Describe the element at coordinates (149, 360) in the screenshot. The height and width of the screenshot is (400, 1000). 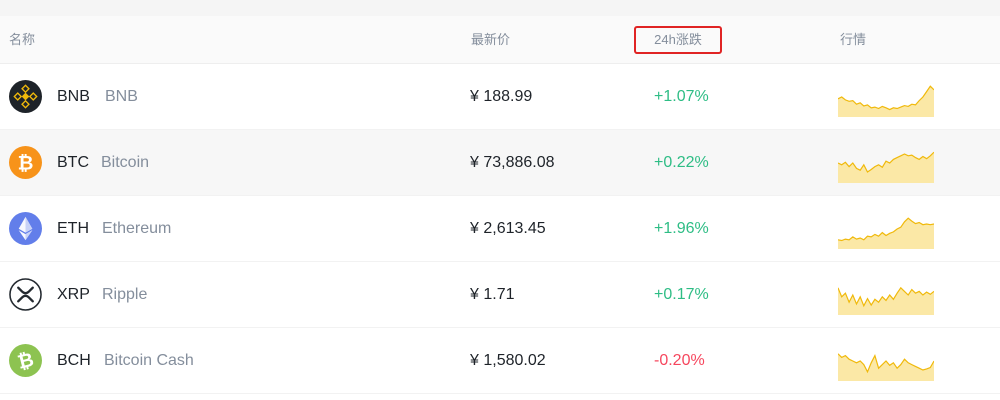
I see `coin-name: Bitcoin Cash` at that location.